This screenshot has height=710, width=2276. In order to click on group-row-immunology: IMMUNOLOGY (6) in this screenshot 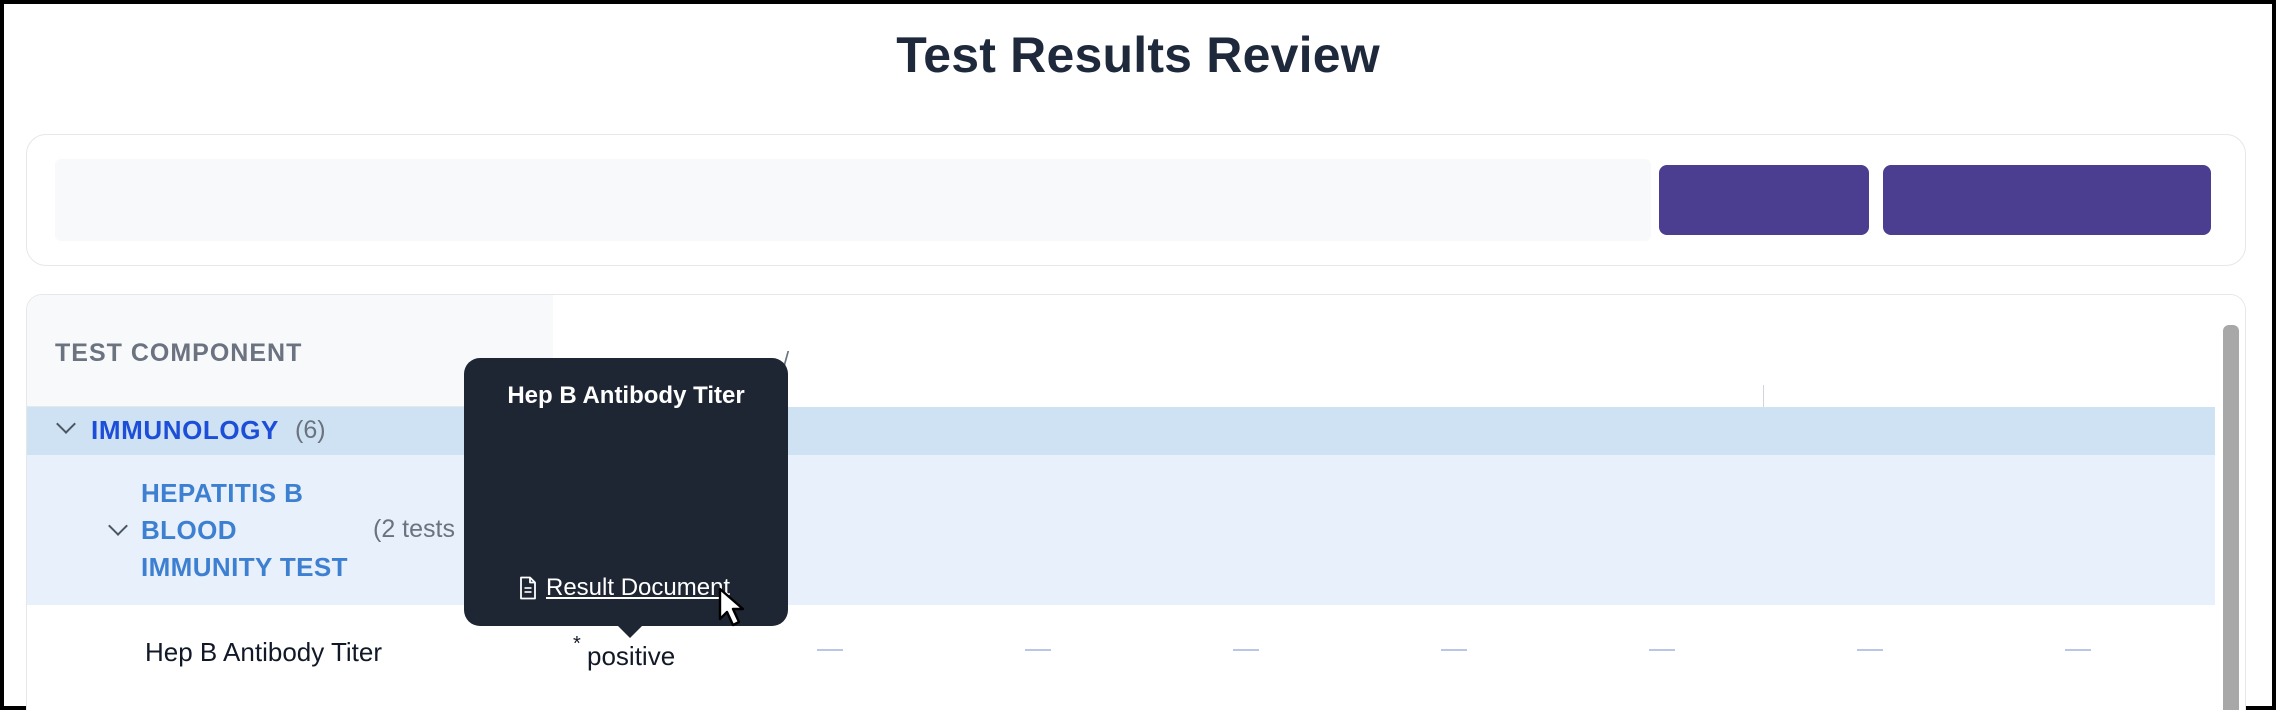, I will do `click(1121, 431)`.